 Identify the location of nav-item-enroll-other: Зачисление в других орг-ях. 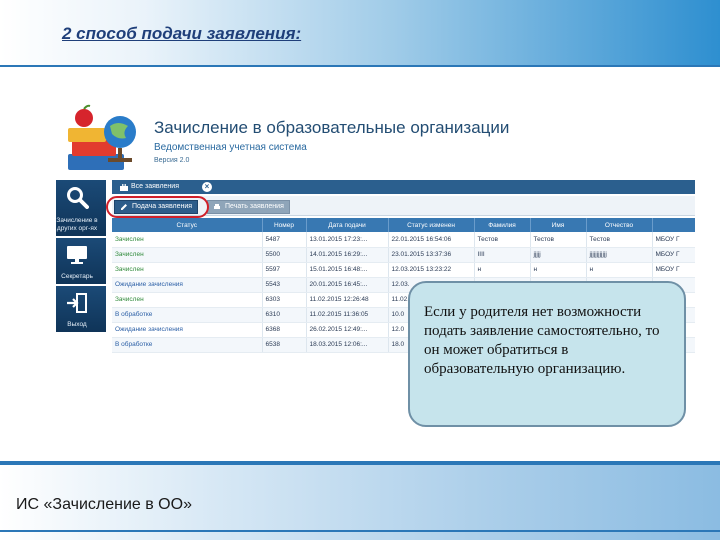
(81, 208).